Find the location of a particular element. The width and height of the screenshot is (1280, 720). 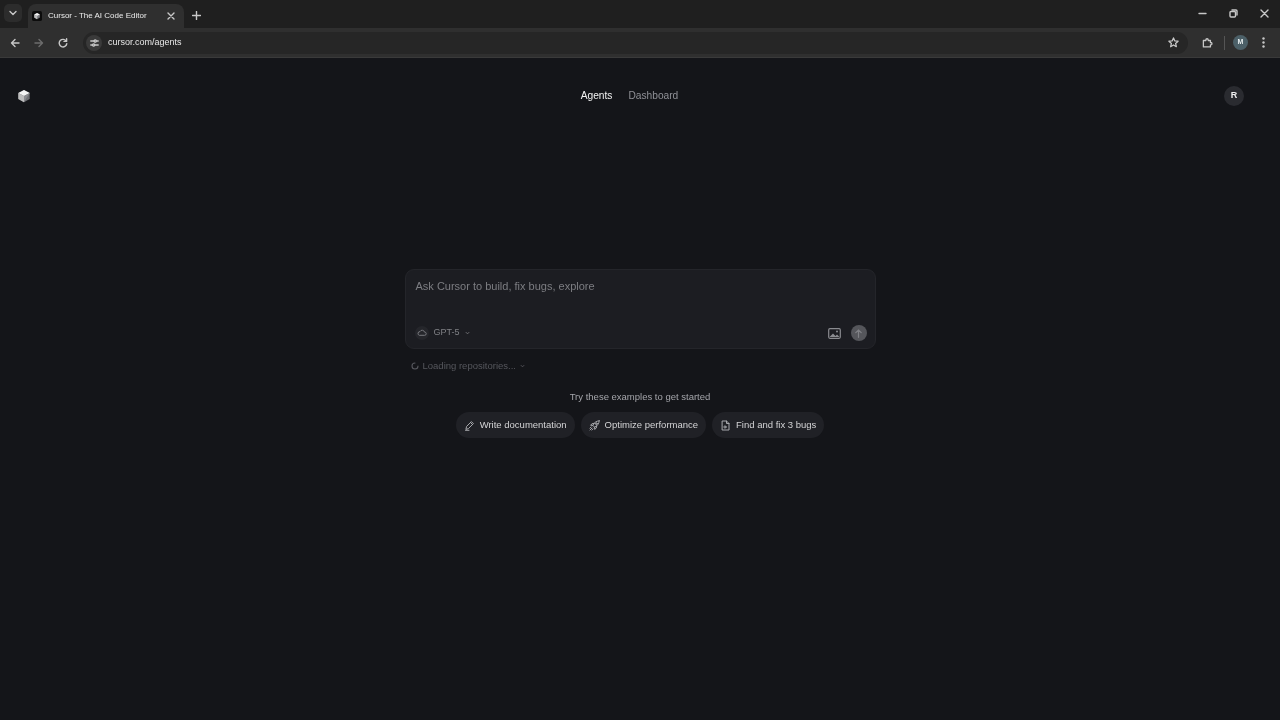

spinner-icon is located at coordinates (414, 366).